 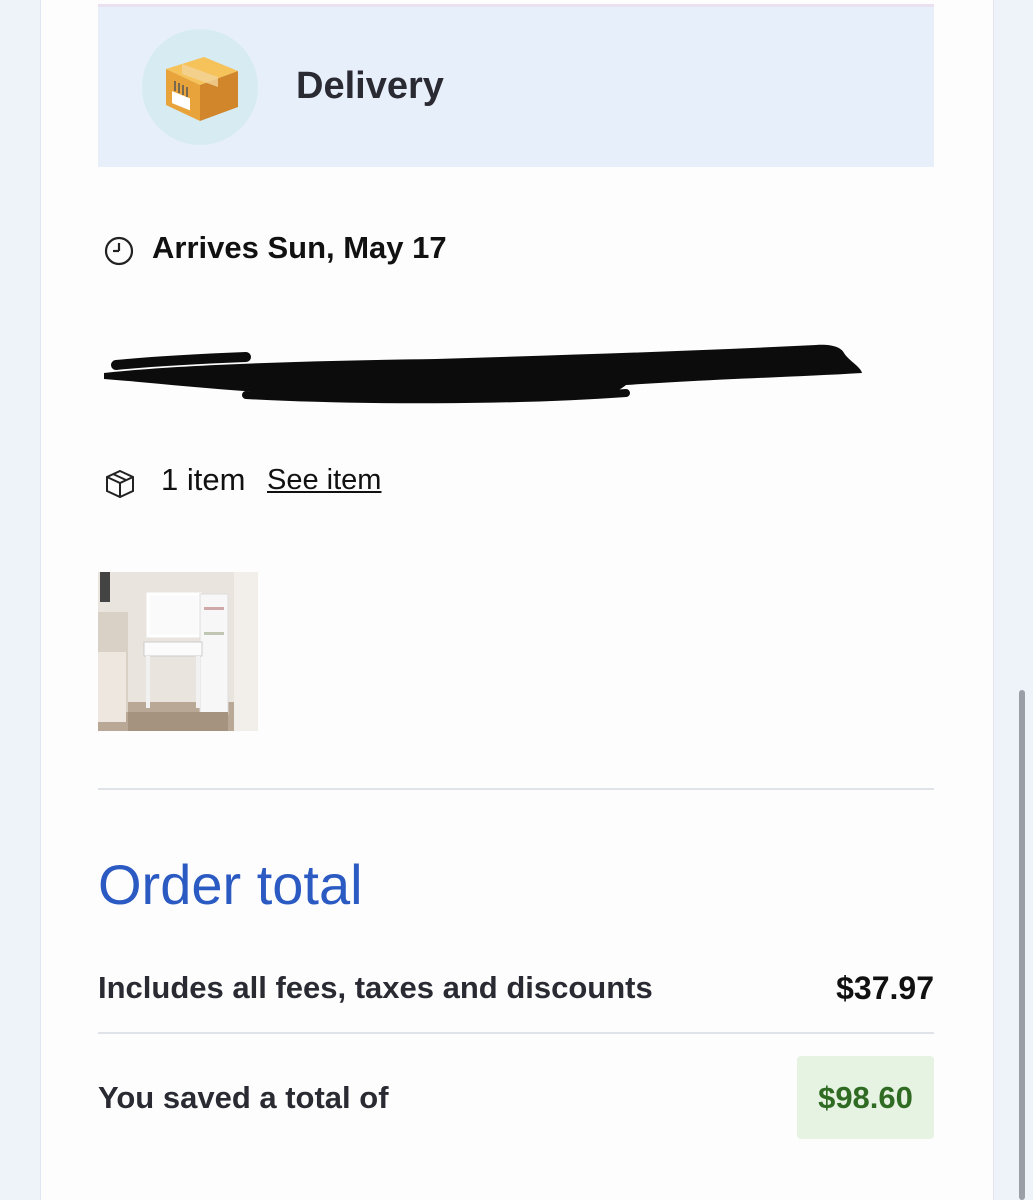 What do you see at coordinates (178, 651) in the screenshot?
I see `product-thumbnail` at bounding box center [178, 651].